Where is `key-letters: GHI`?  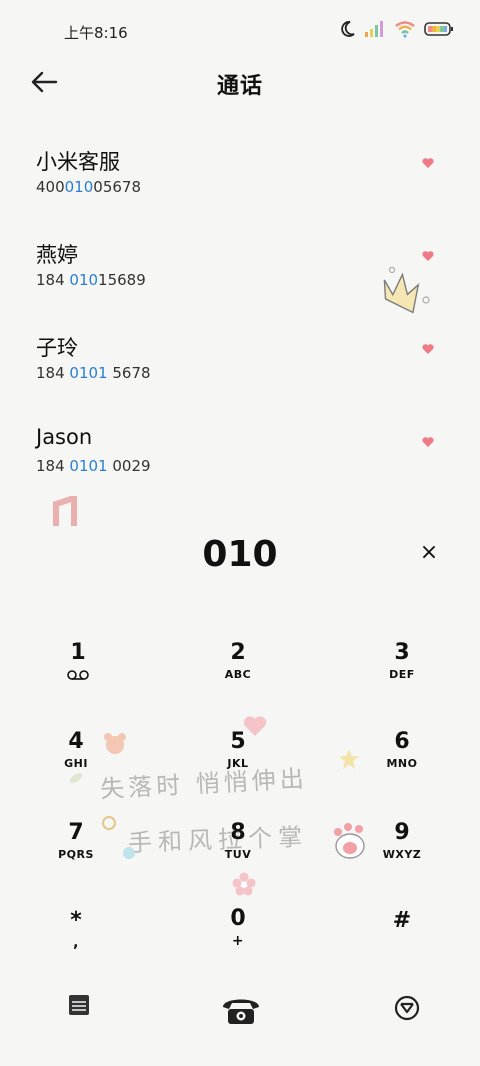
key-letters: GHI is located at coordinates (76, 763).